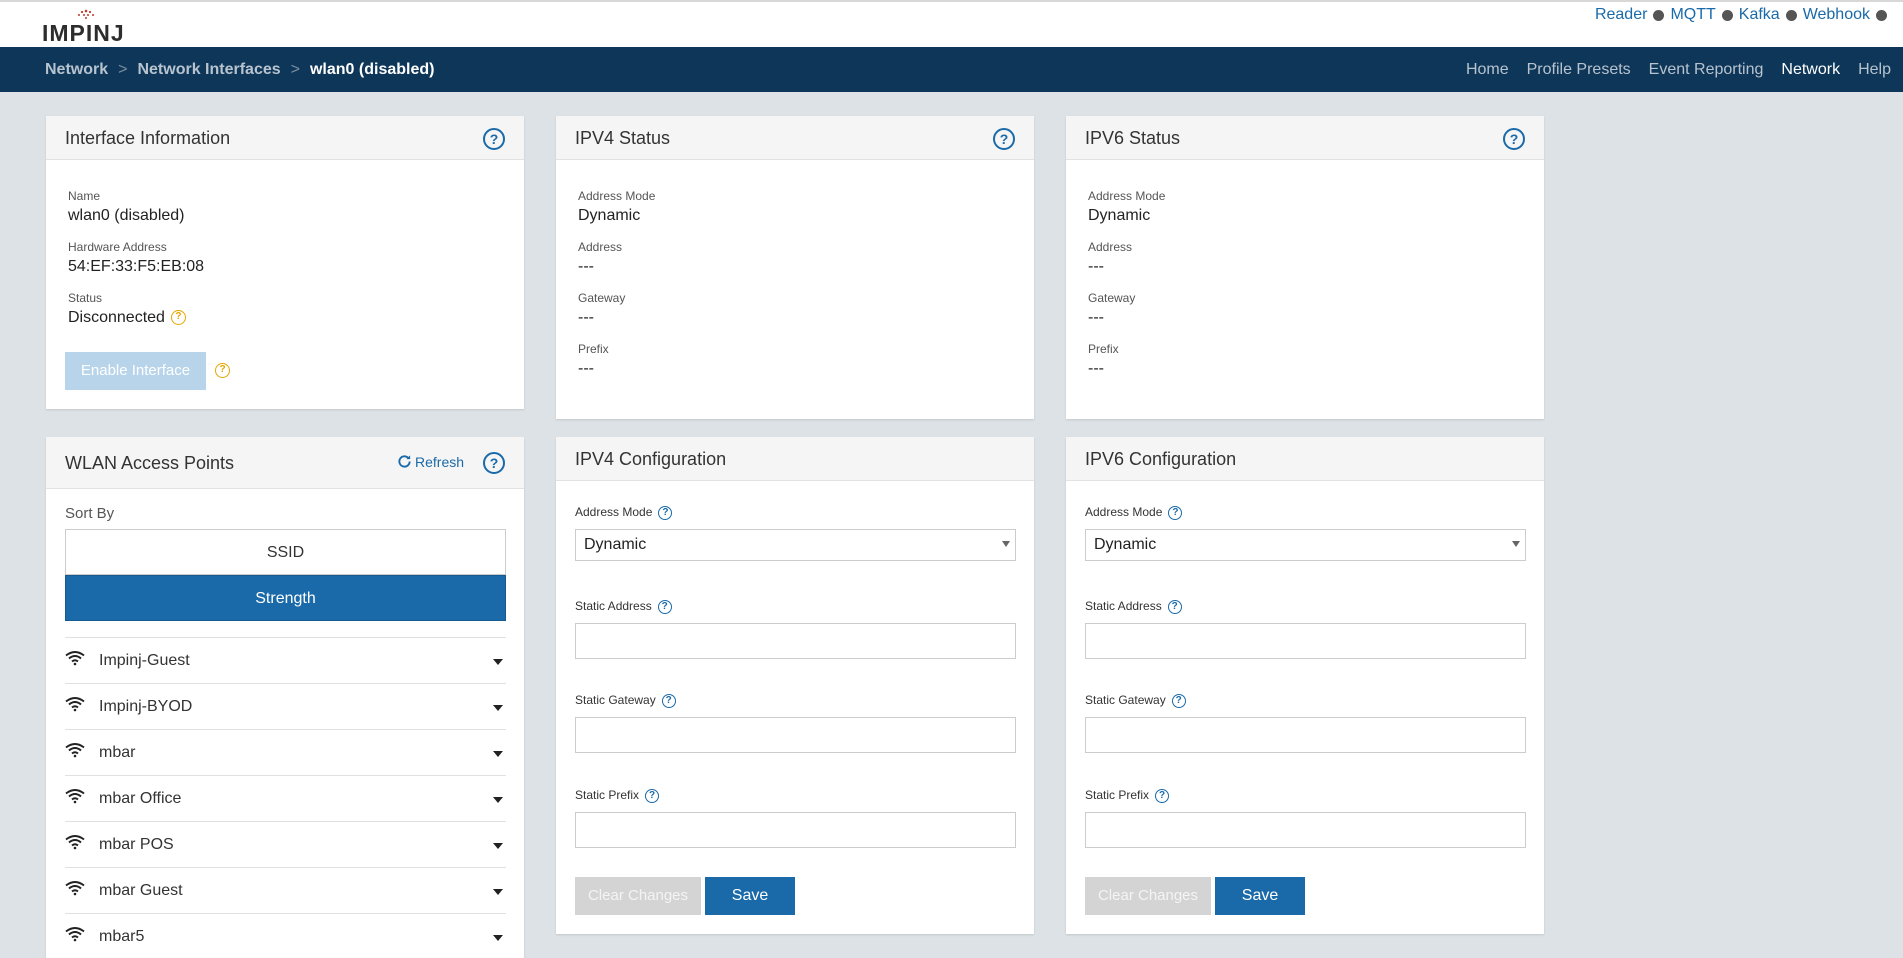 Image resolution: width=1903 pixels, height=958 pixels. I want to click on clear-changes-label: Clear Changes, so click(638, 895).